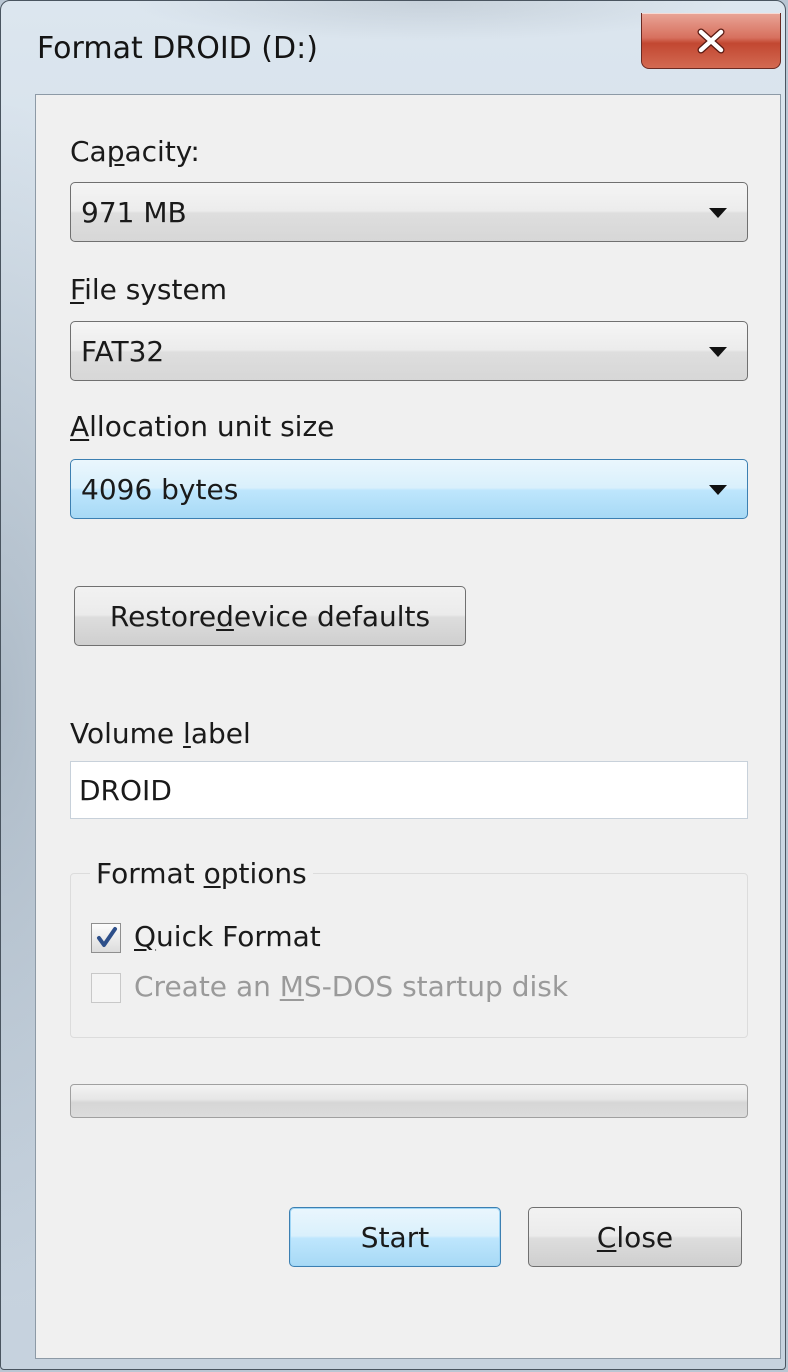  I want to click on close-button: Close, so click(635, 1237).